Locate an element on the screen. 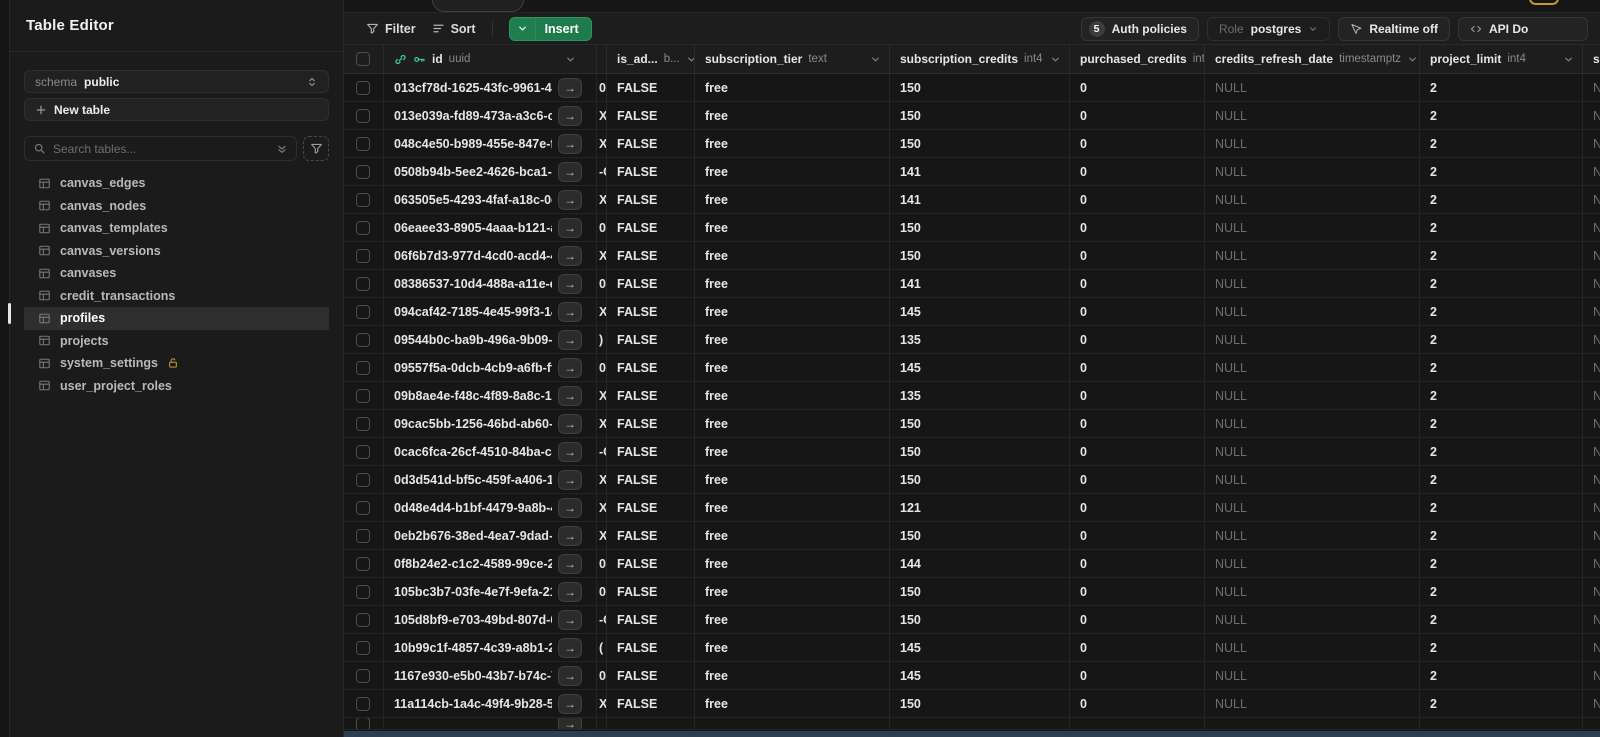  cell-id: 09b8ae4e-f48c-4f89-8a8c-1629b... → is located at coordinates (490, 395).